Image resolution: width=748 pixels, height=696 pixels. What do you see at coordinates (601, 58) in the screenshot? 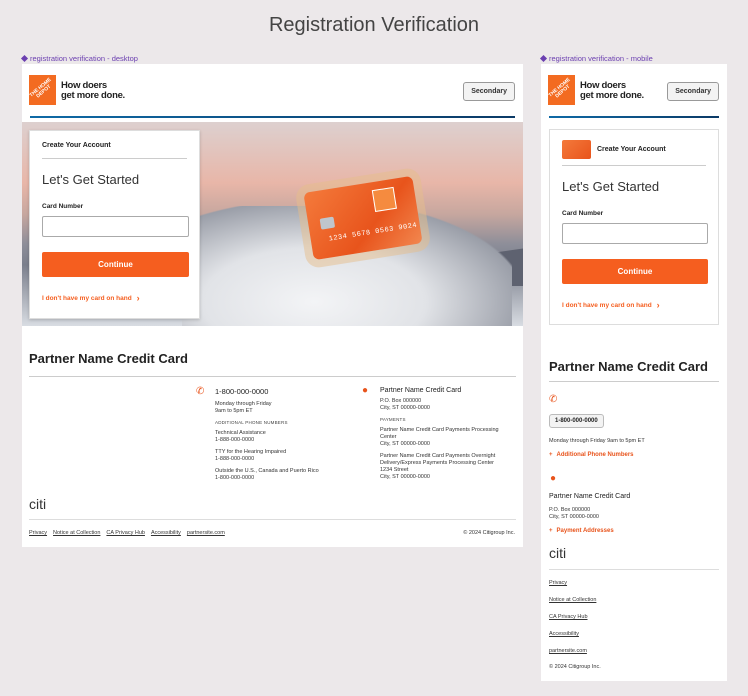
I see `frame-label-text: registration verification - mobile` at bounding box center [601, 58].